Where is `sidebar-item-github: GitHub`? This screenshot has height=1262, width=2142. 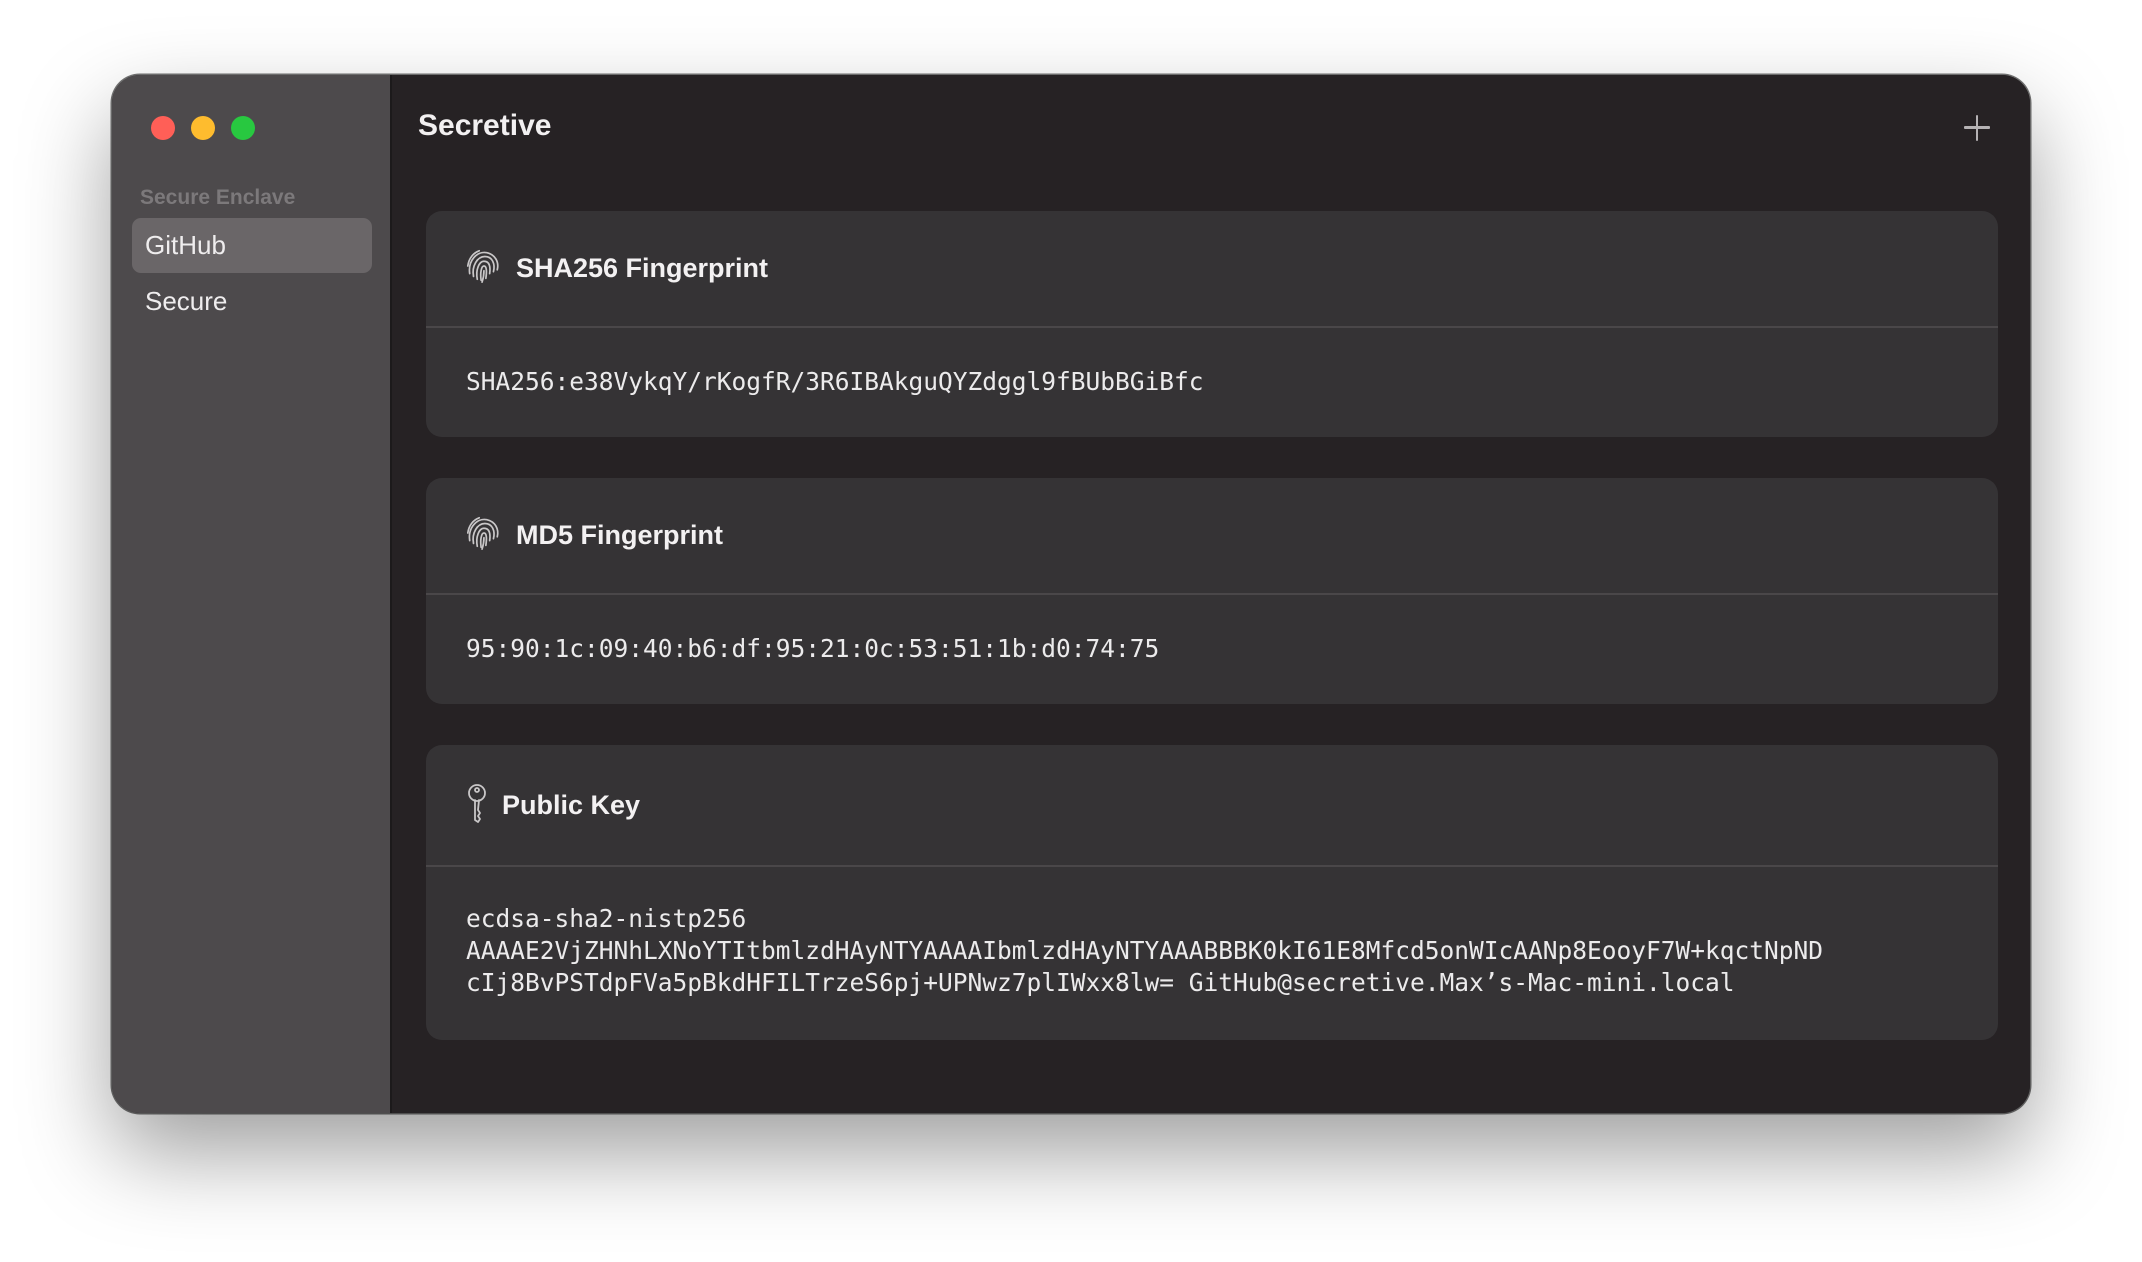 sidebar-item-github: GitHub is located at coordinates (252, 245).